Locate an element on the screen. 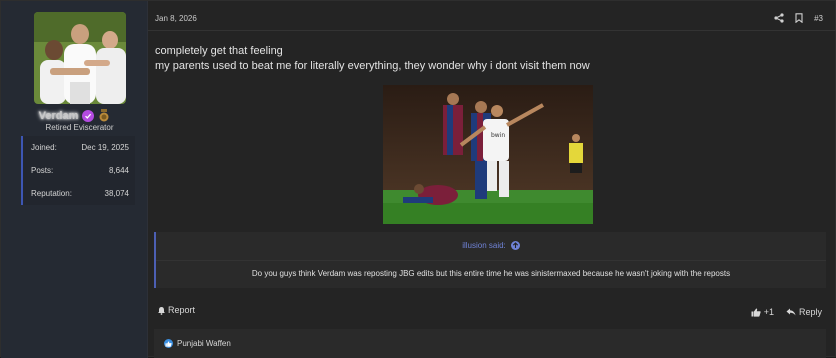 This screenshot has width=836, height=358. thumbs-up-icon is located at coordinates (756, 312).